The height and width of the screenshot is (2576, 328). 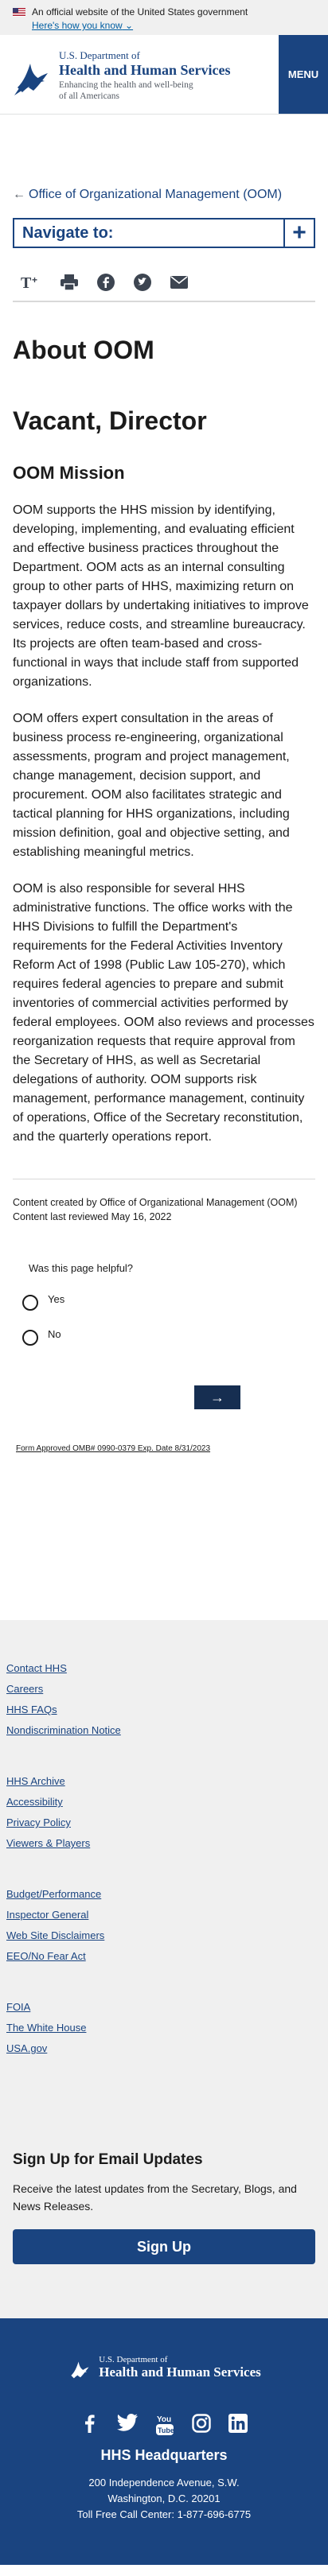 What do you see at coordinates (217, 1397) in the screenshot?
I see `feedback-submit-button: →` at bounding box center [217, 1397].